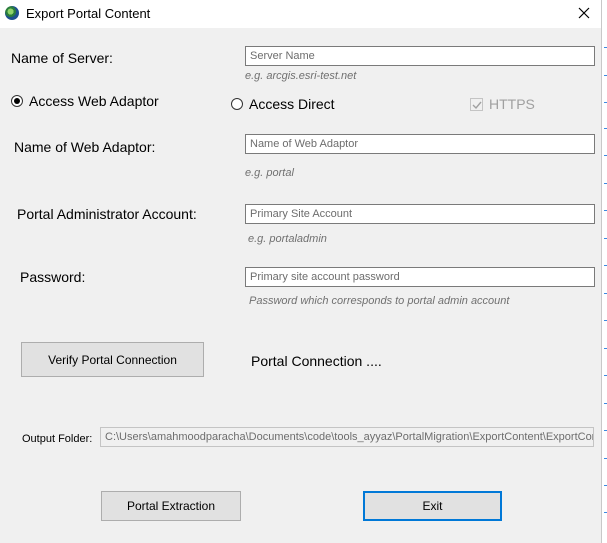 This screenshot has width=607, height=543. What do you see at coordinates (301, 76) in the screenshot?
I see `server-hint: e.g. arcgis.esri-test.net` at bounding box center [301, 76].